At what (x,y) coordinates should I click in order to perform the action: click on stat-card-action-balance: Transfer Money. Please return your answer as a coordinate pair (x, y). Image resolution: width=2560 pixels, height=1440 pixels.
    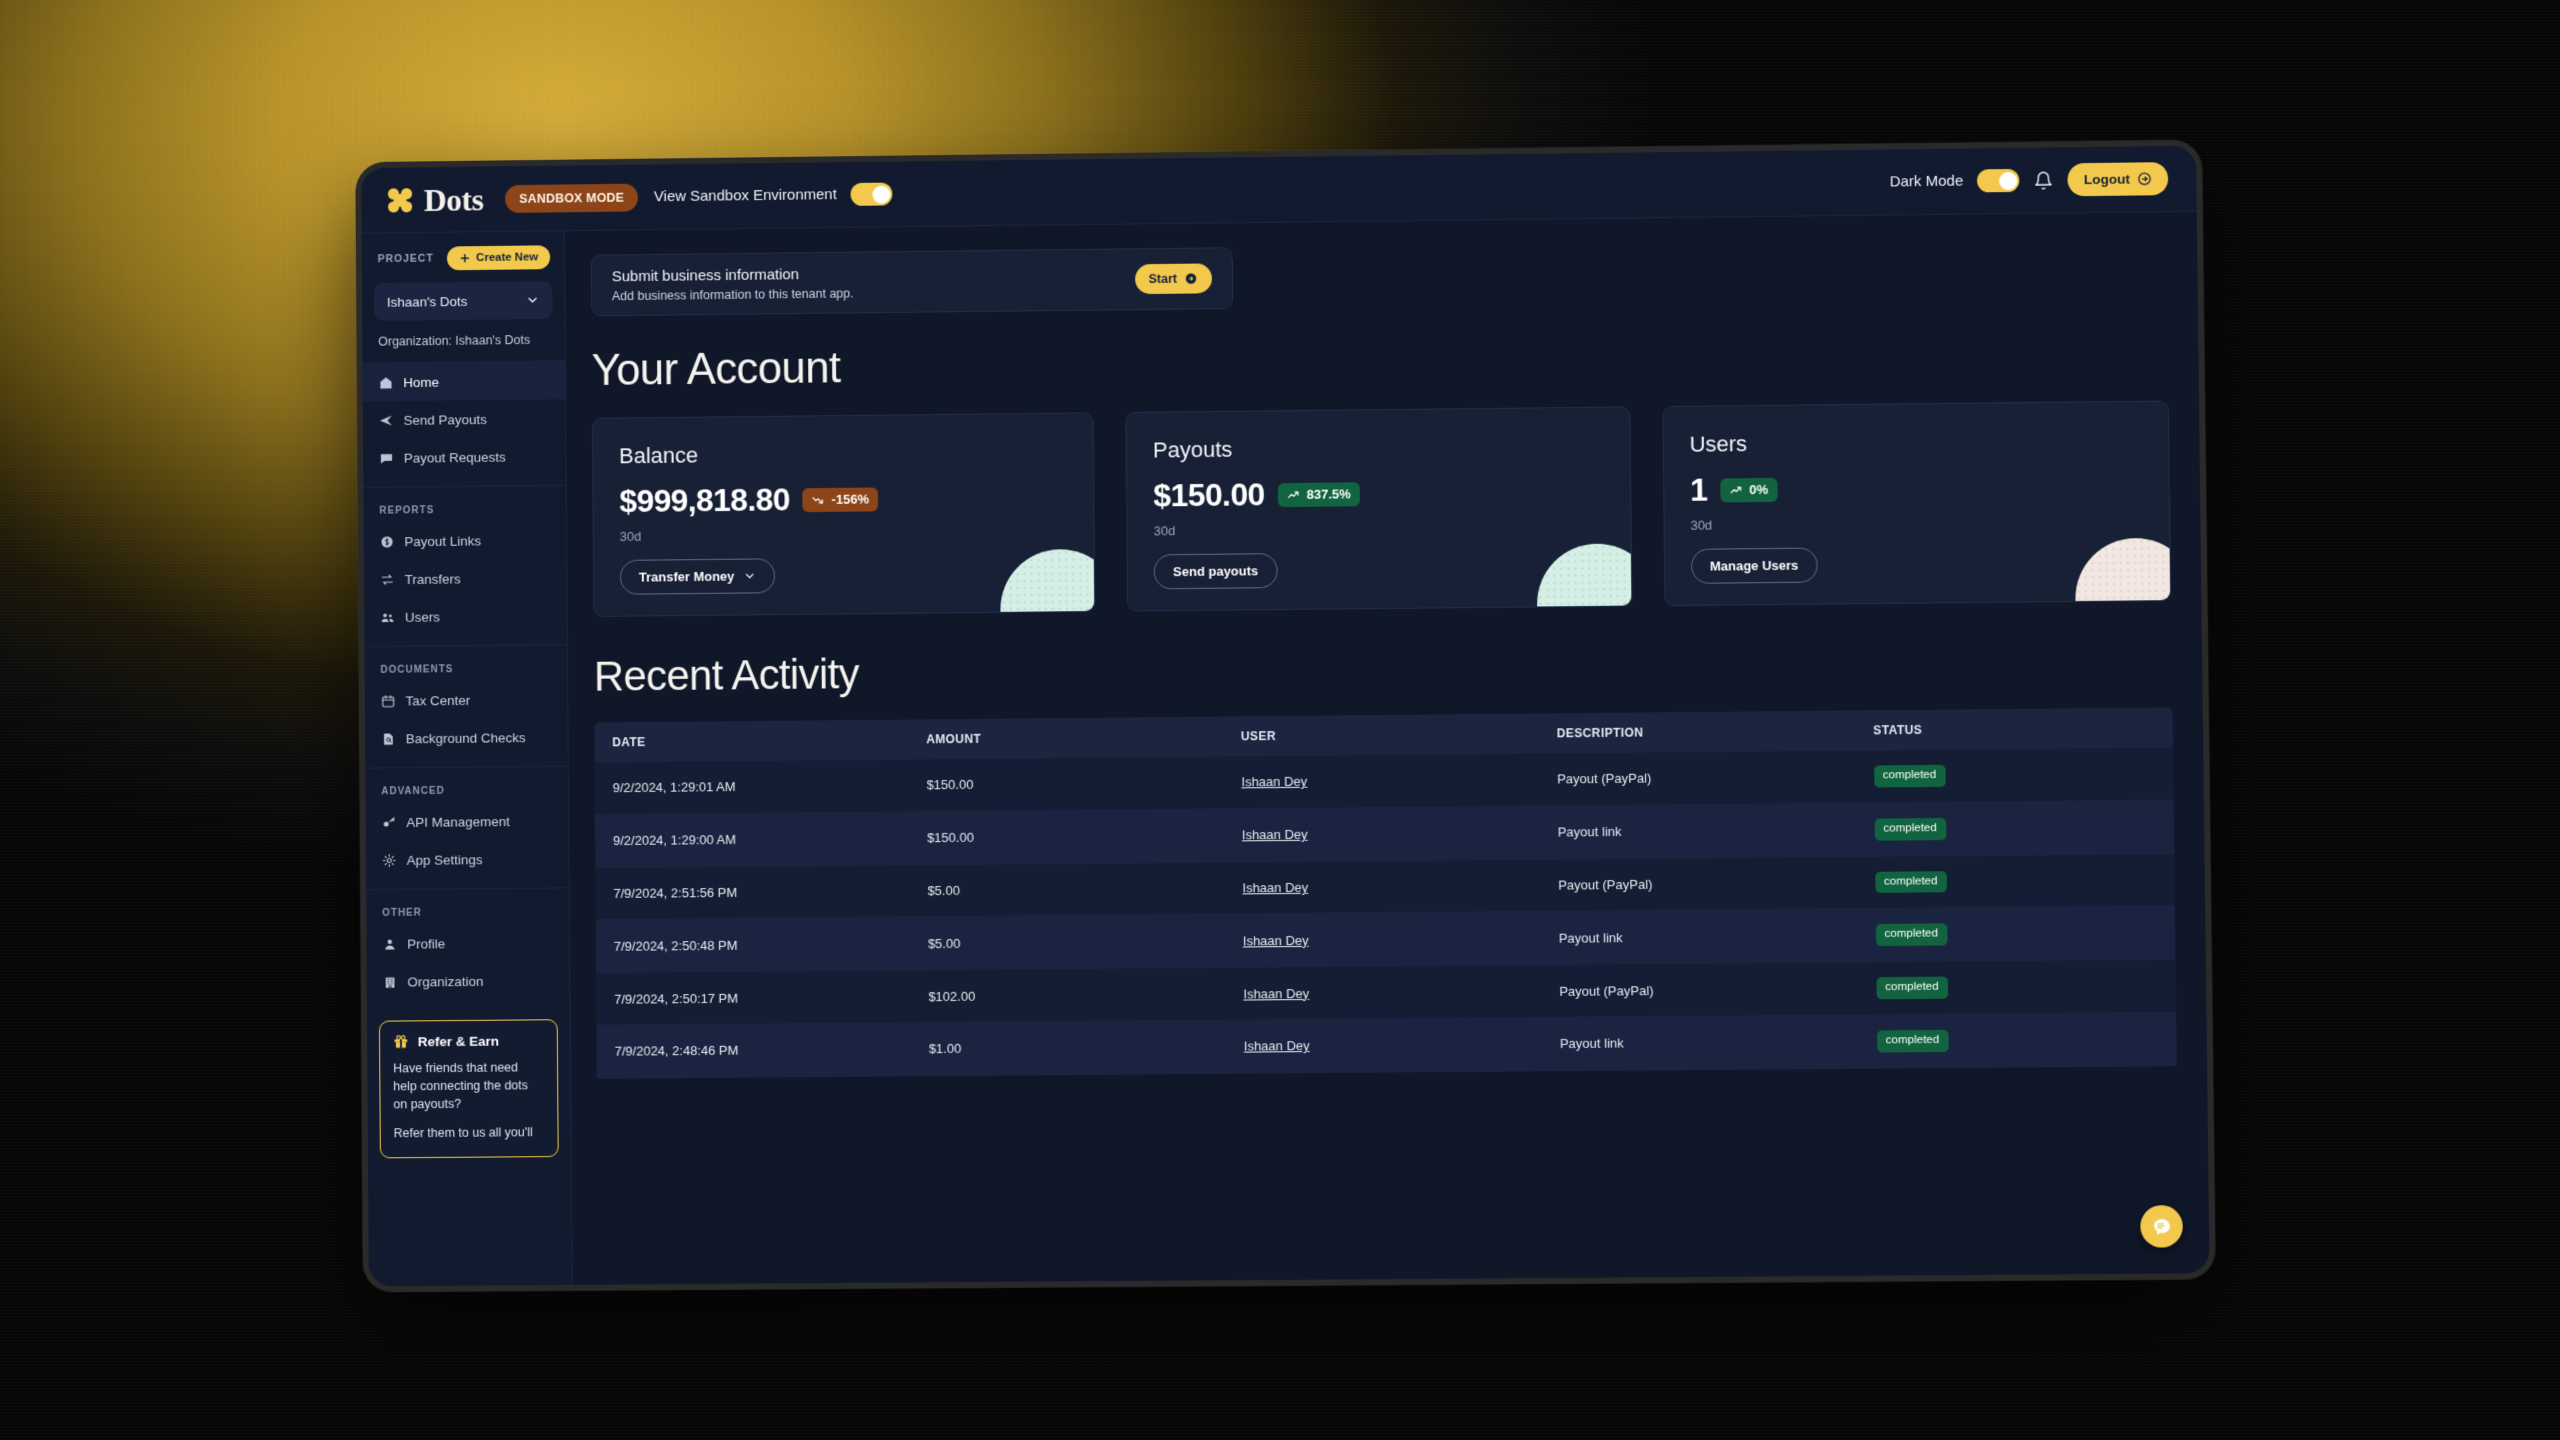
    Looking at the image, I should click on (697, 576).